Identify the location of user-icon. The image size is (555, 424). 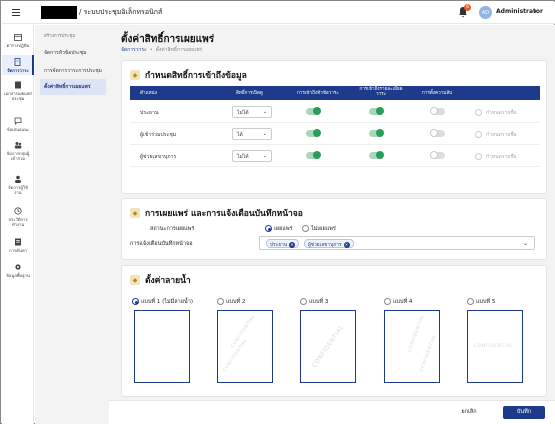
(18, 179).